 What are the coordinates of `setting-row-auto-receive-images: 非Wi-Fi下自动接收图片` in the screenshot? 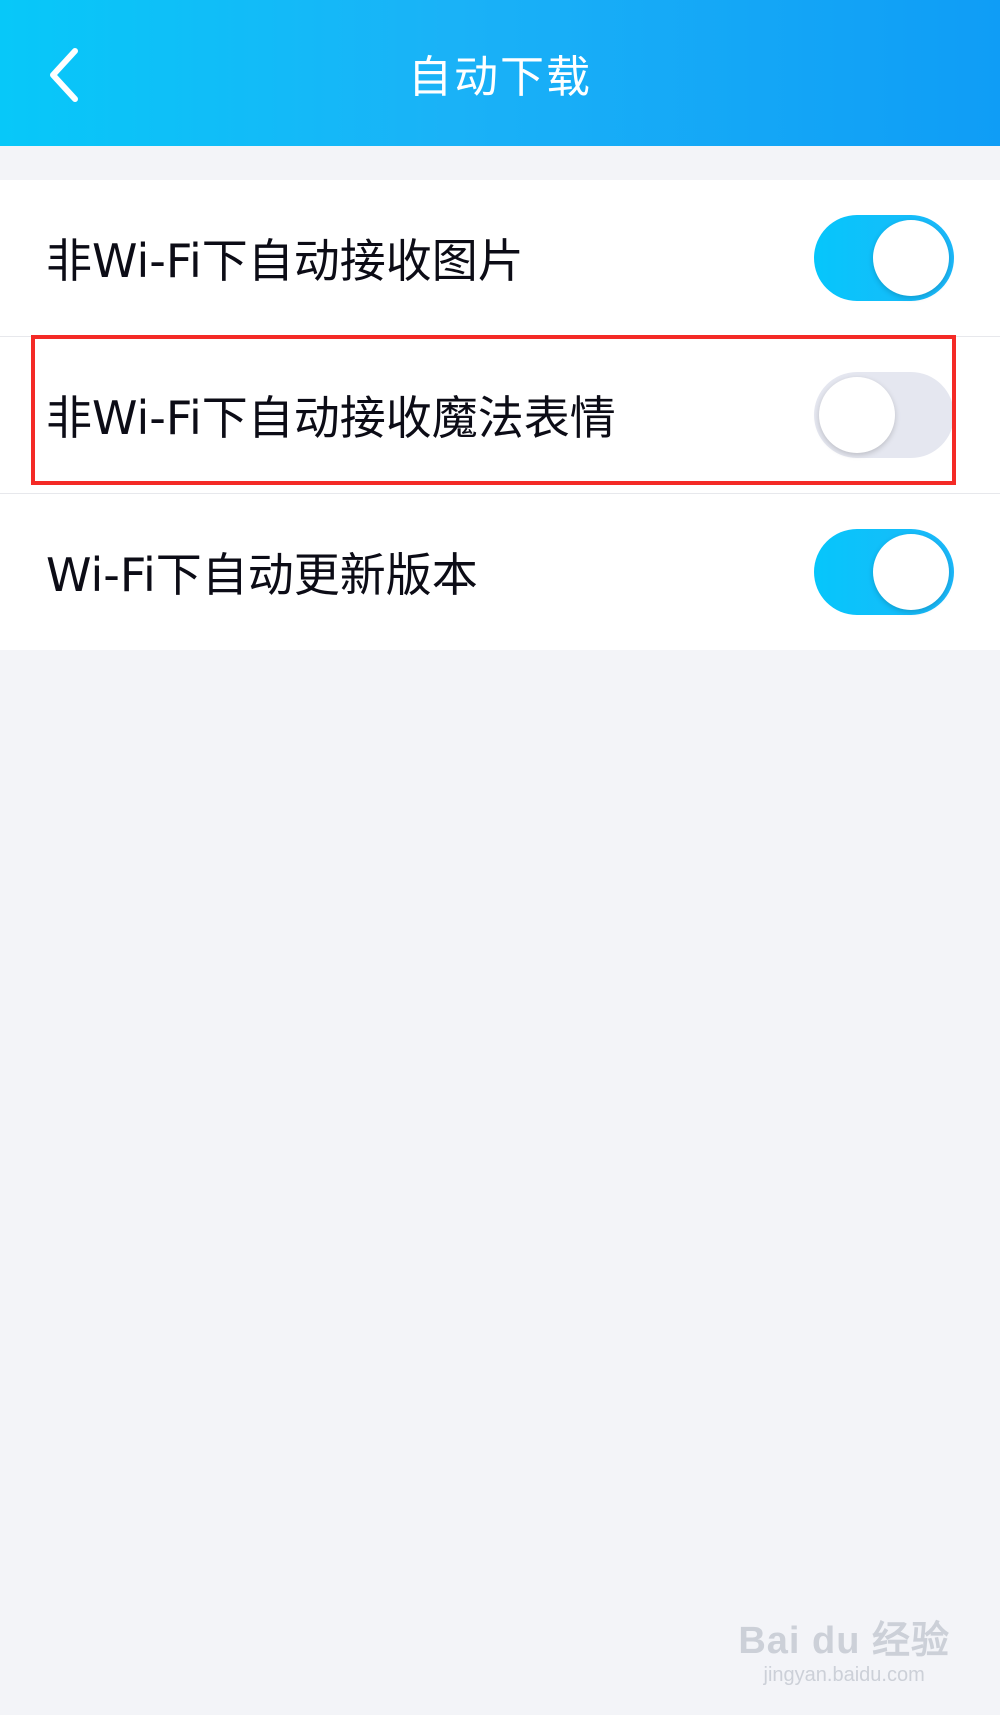 It's located at (500, 258).